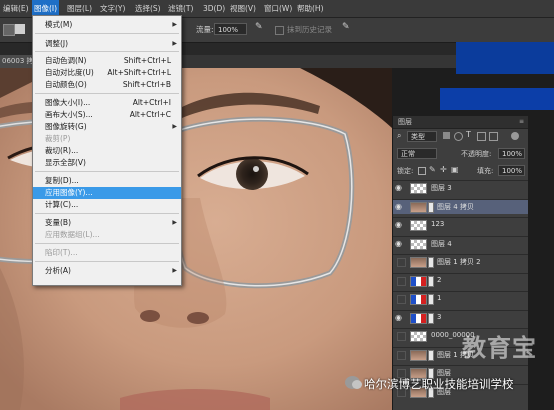 Image resolution: width=554 pixels, height=410 pixels. Describe the element at coordinates (278, 8) in the screenshot. I see `menu-window: 窗口(W)` at that location.